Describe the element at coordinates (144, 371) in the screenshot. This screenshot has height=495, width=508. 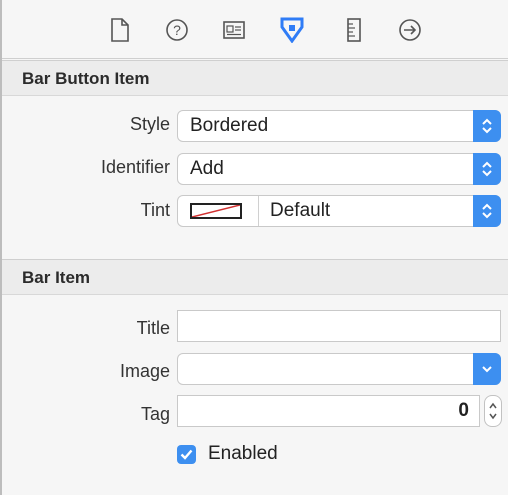
I see `image-label: Image` at that location.